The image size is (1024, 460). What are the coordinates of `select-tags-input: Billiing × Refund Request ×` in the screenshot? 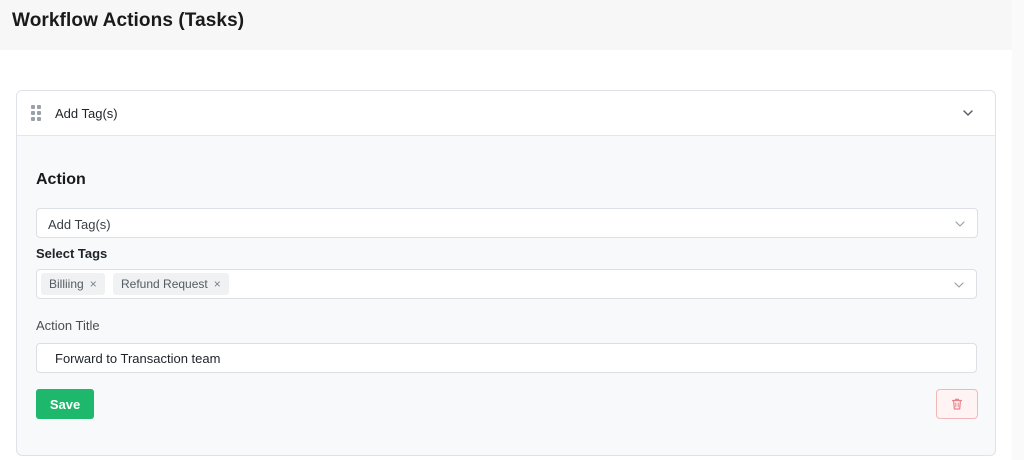 It's located at (506, 284).